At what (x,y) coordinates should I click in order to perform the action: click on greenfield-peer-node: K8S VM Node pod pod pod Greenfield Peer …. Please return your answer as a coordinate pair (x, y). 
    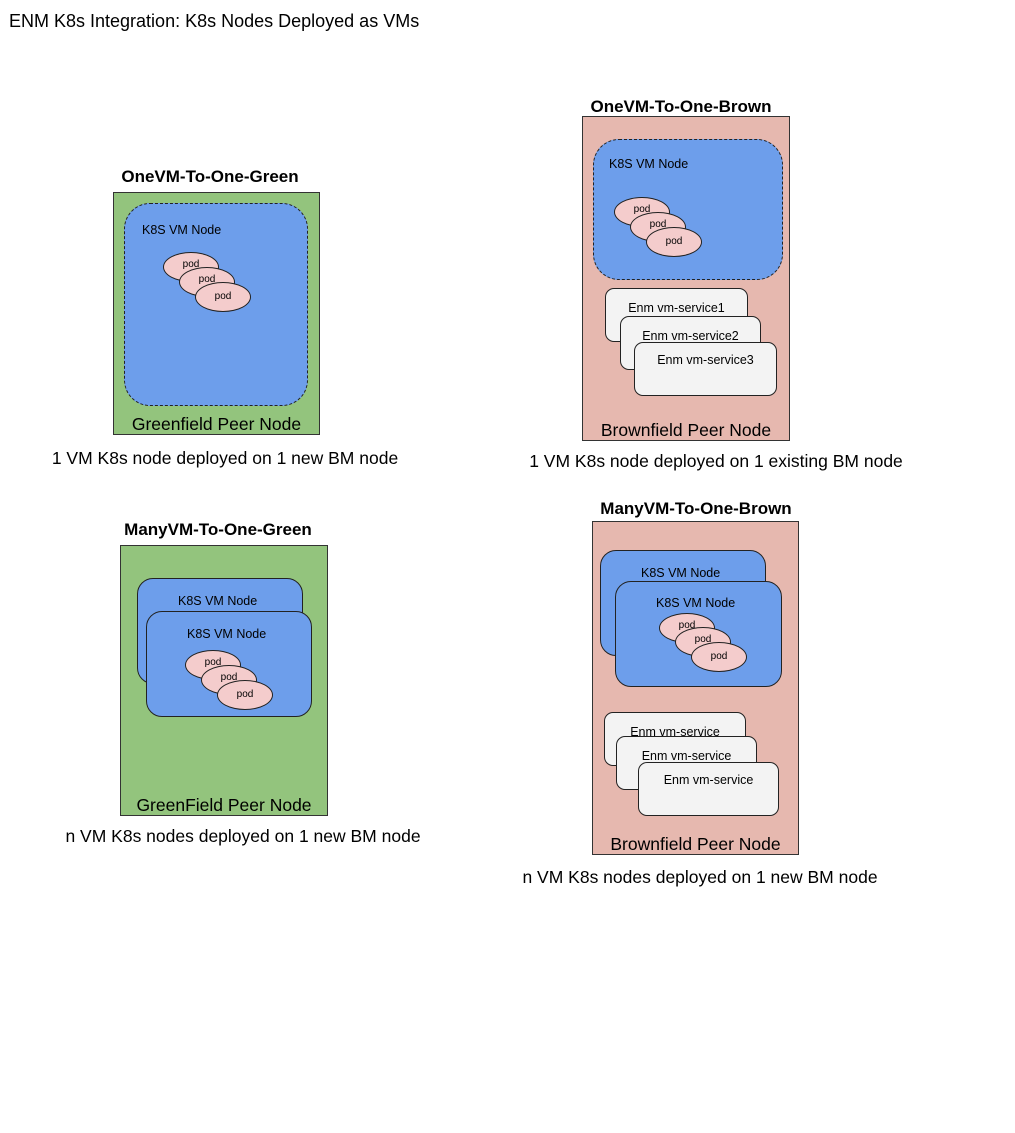
    Looking at the image, I should click on (216, 313).